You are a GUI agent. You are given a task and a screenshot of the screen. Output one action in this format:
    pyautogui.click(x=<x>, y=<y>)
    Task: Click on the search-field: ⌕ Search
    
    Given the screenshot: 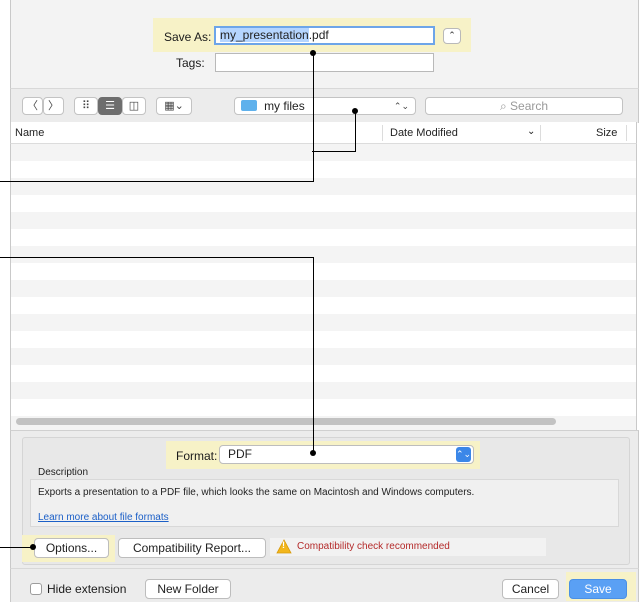 What is the action you would take?
    pyautogui.click(x=524, y=106)
    